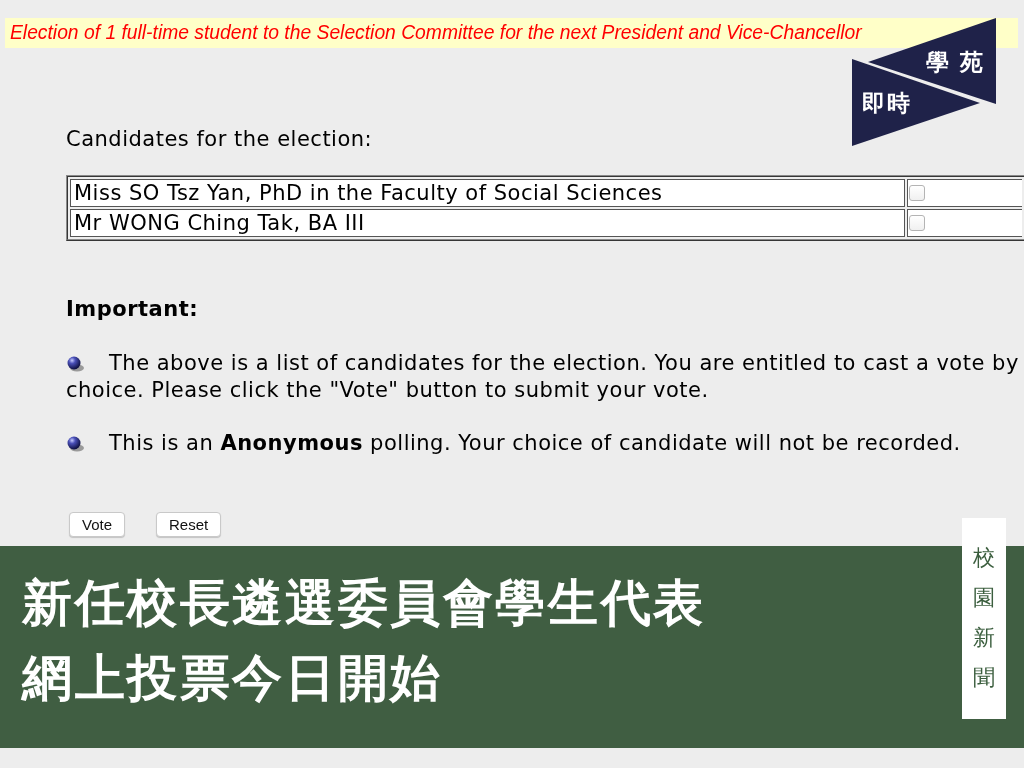  I want to click on notice-text: This is an Anonymous polling. Your choice of candidate will not be recorded., so click(535, 443).